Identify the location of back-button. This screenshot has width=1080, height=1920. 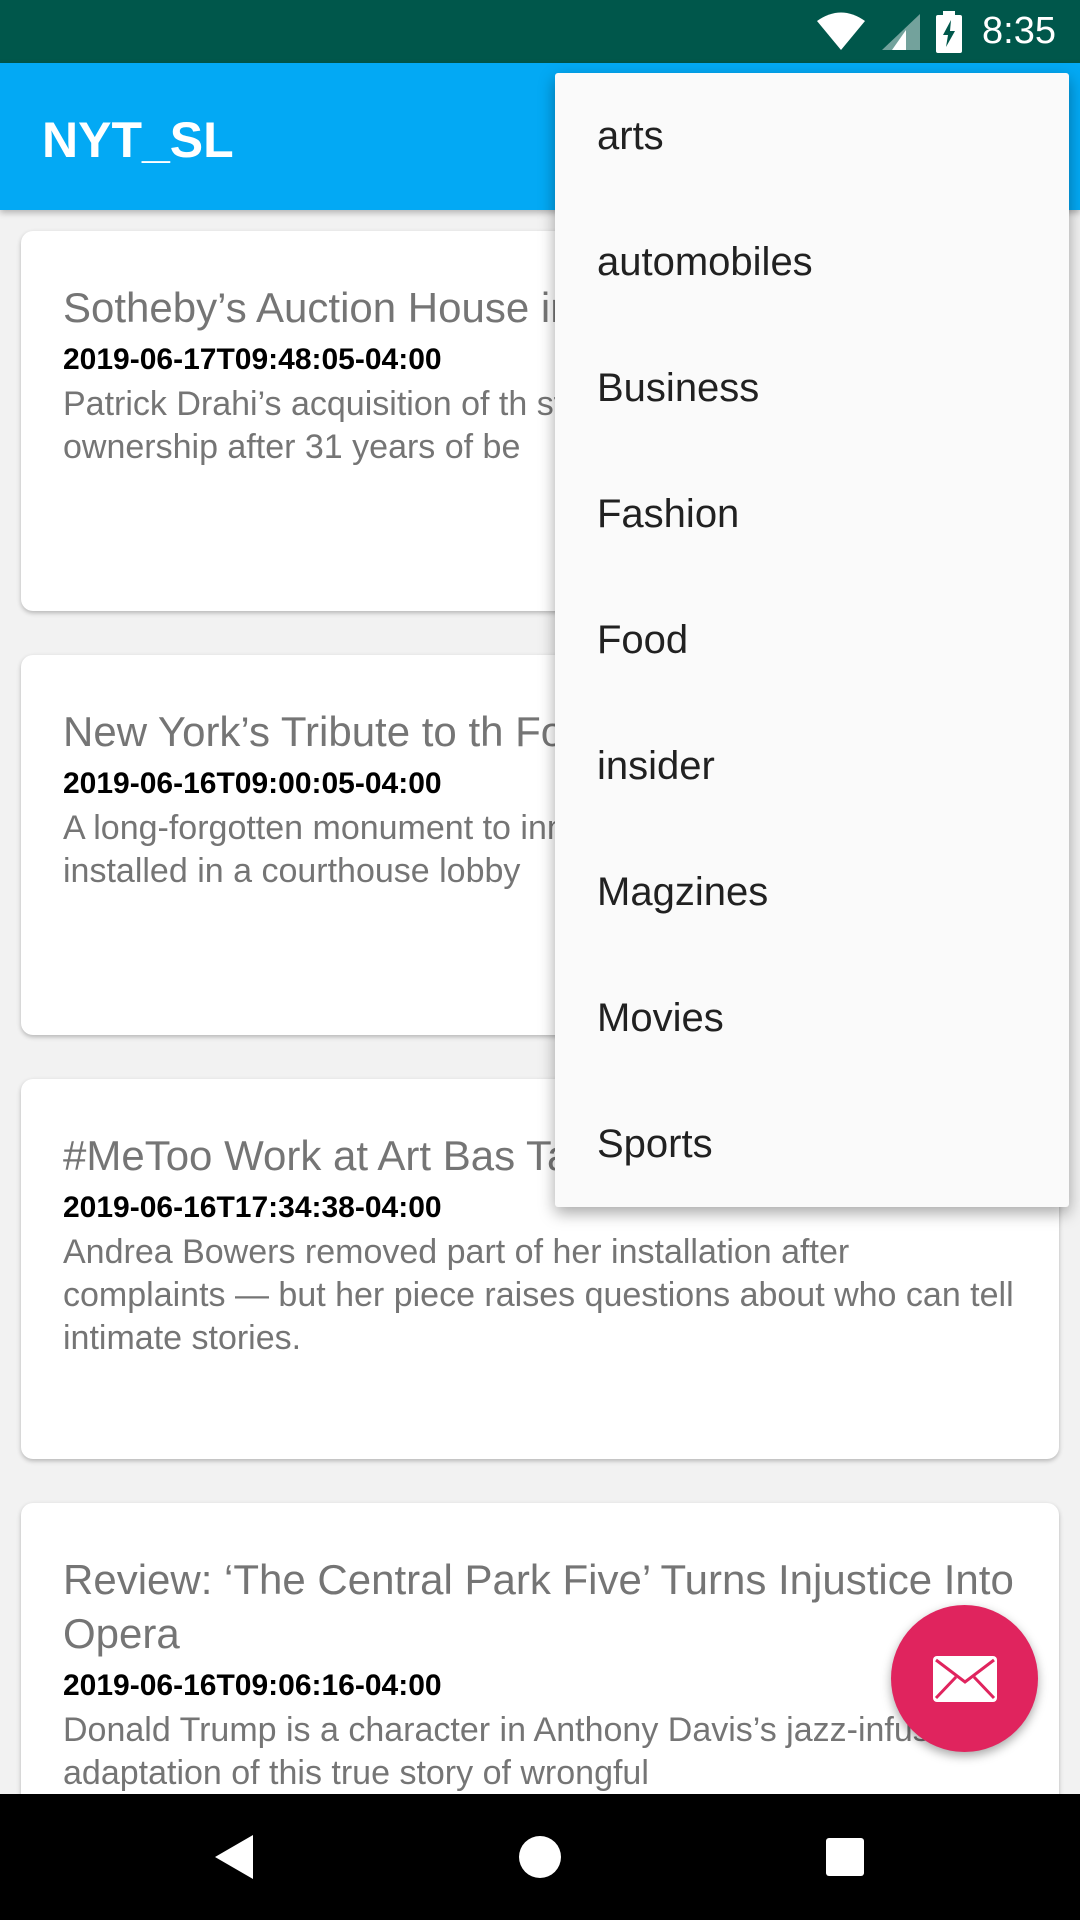
(235, 1857).